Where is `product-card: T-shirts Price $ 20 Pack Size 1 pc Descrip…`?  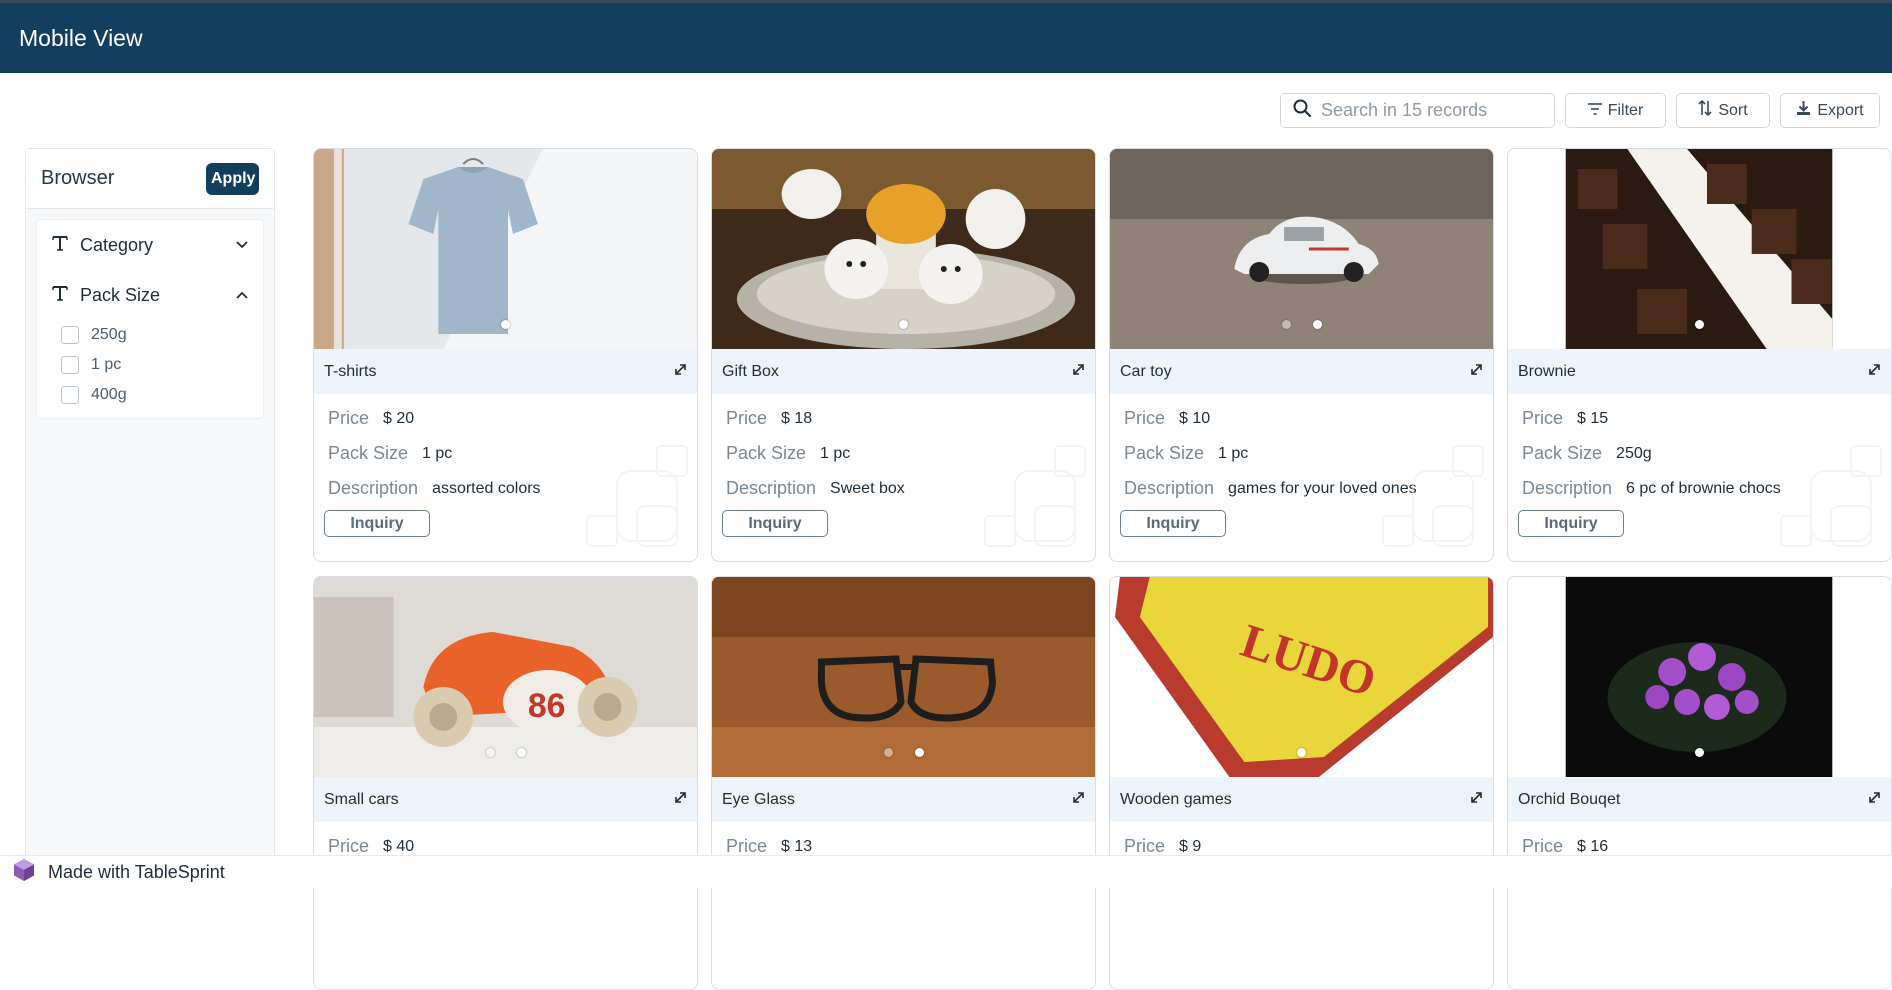 product-card: T-shirts Price $ 20 Pack Size 1 pc Descrip… is located at coordinates (505, 355).